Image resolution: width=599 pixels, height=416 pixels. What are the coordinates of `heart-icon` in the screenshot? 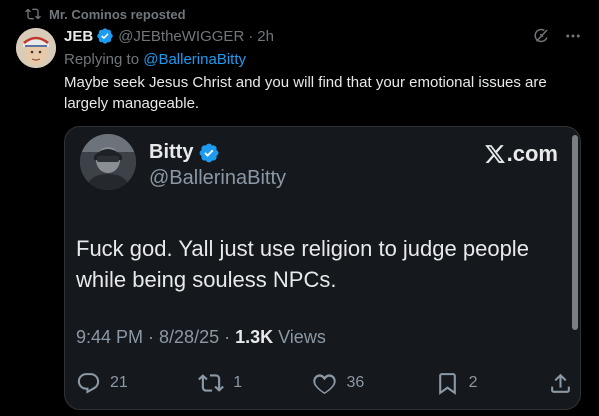 It's located at (325, 383).